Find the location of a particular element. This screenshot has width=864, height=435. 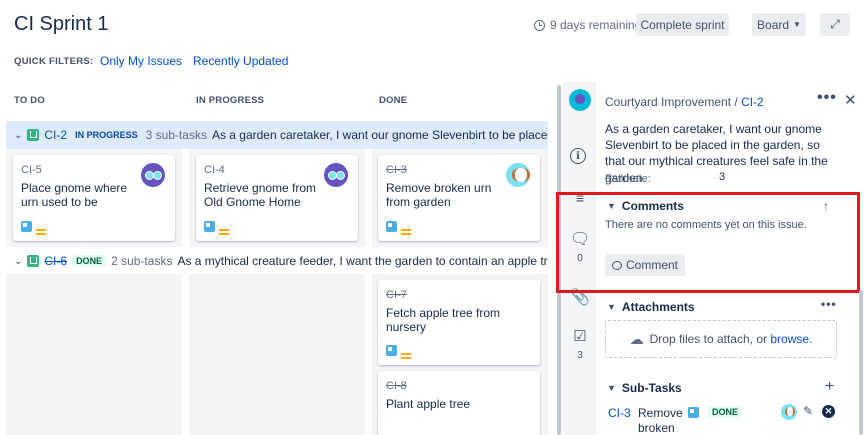

card-key: CI-7 is located at coordinates (396, 295).